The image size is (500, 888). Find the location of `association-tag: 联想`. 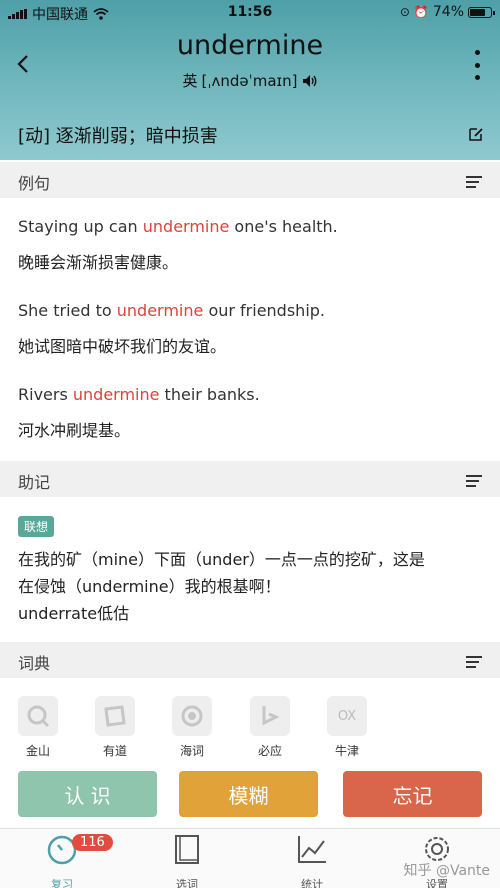

association-tag: 联想 is located at coordinates (36, 526).